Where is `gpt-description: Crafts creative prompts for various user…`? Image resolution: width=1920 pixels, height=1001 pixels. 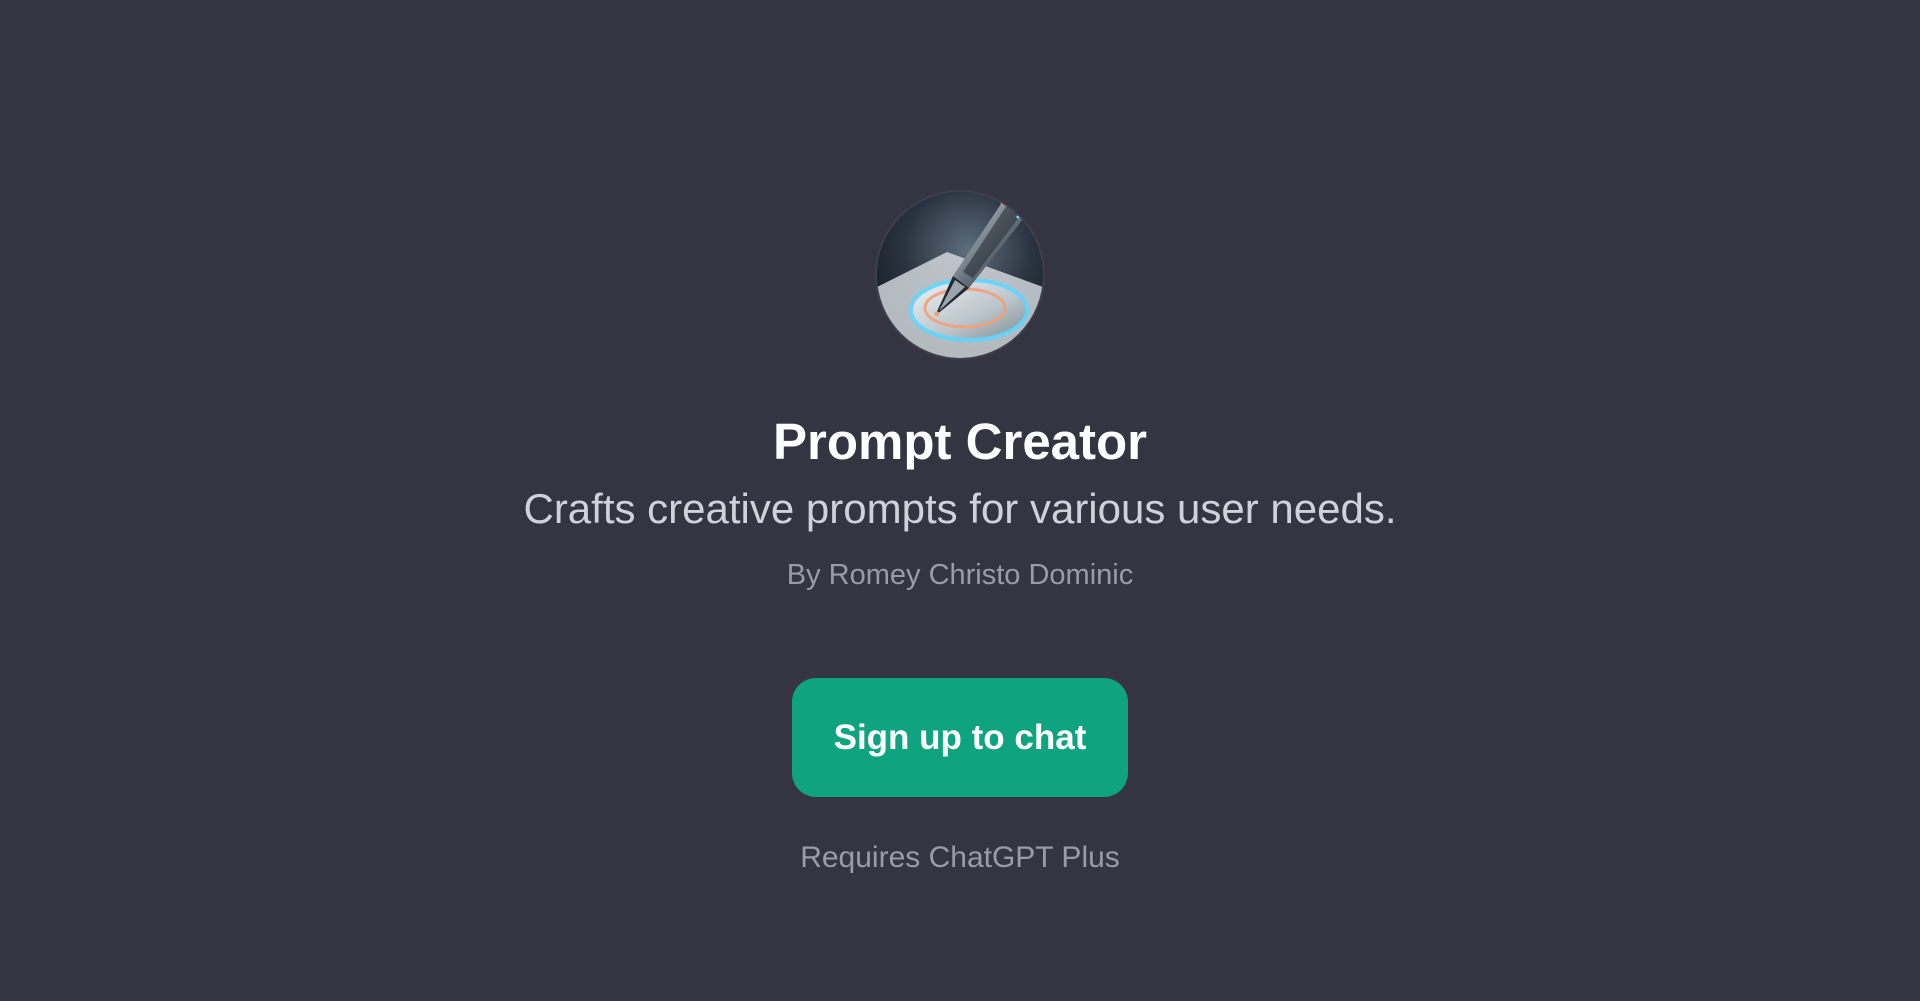
gpt-description: Crafts creative prompts for various user… is located at coordinates (960, 508).